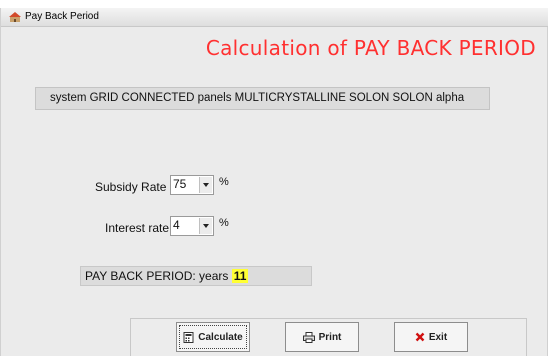 Image resolution: width=548 pixels, height=356 pixels. Describe the element at coordinates (62, 16) in the screenshot. I see `window-title: Pay Back Period` at that location.